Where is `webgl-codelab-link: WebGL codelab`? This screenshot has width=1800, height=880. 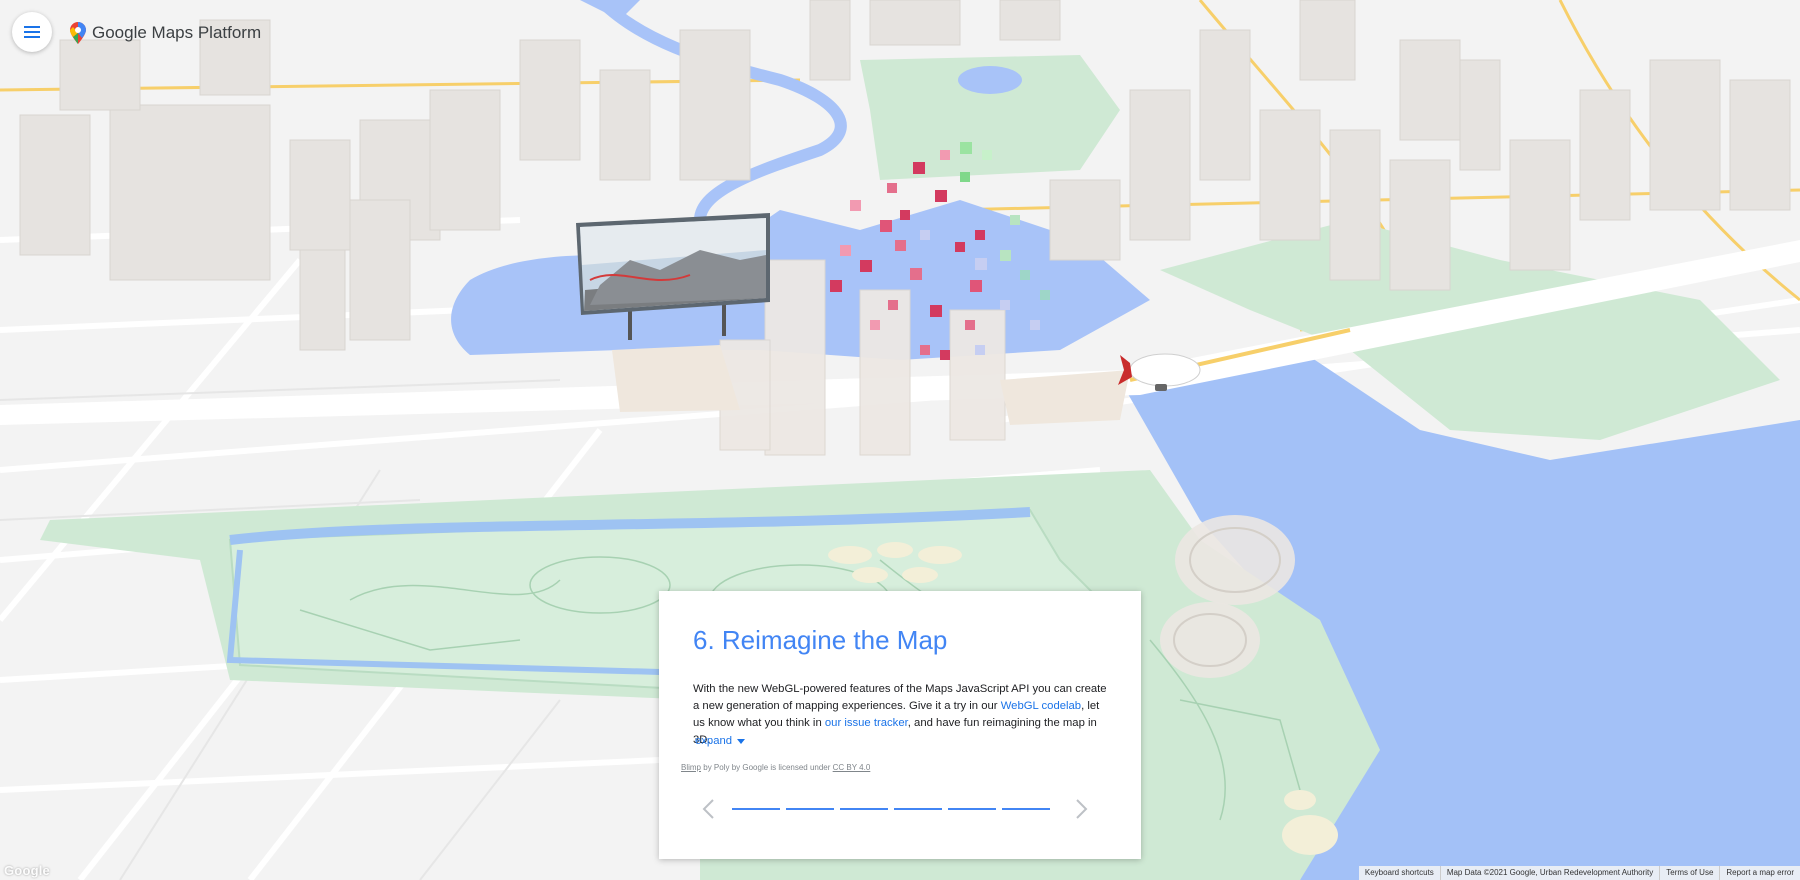
webgl-codelab-link: WebGL codelab is located at coordinates (1041, 706).